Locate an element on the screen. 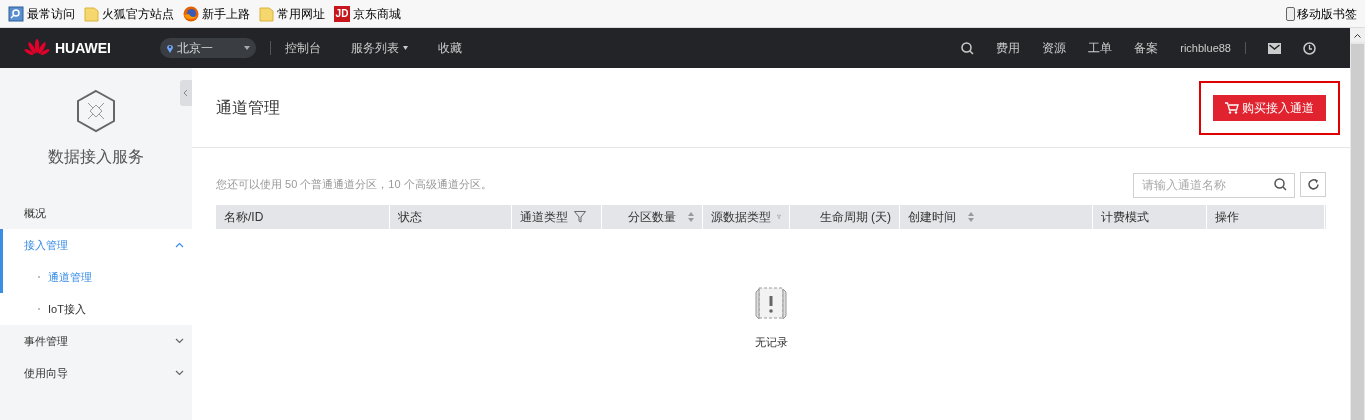  bookmark-link: 常用网址 is located at coordinates (292, 13).